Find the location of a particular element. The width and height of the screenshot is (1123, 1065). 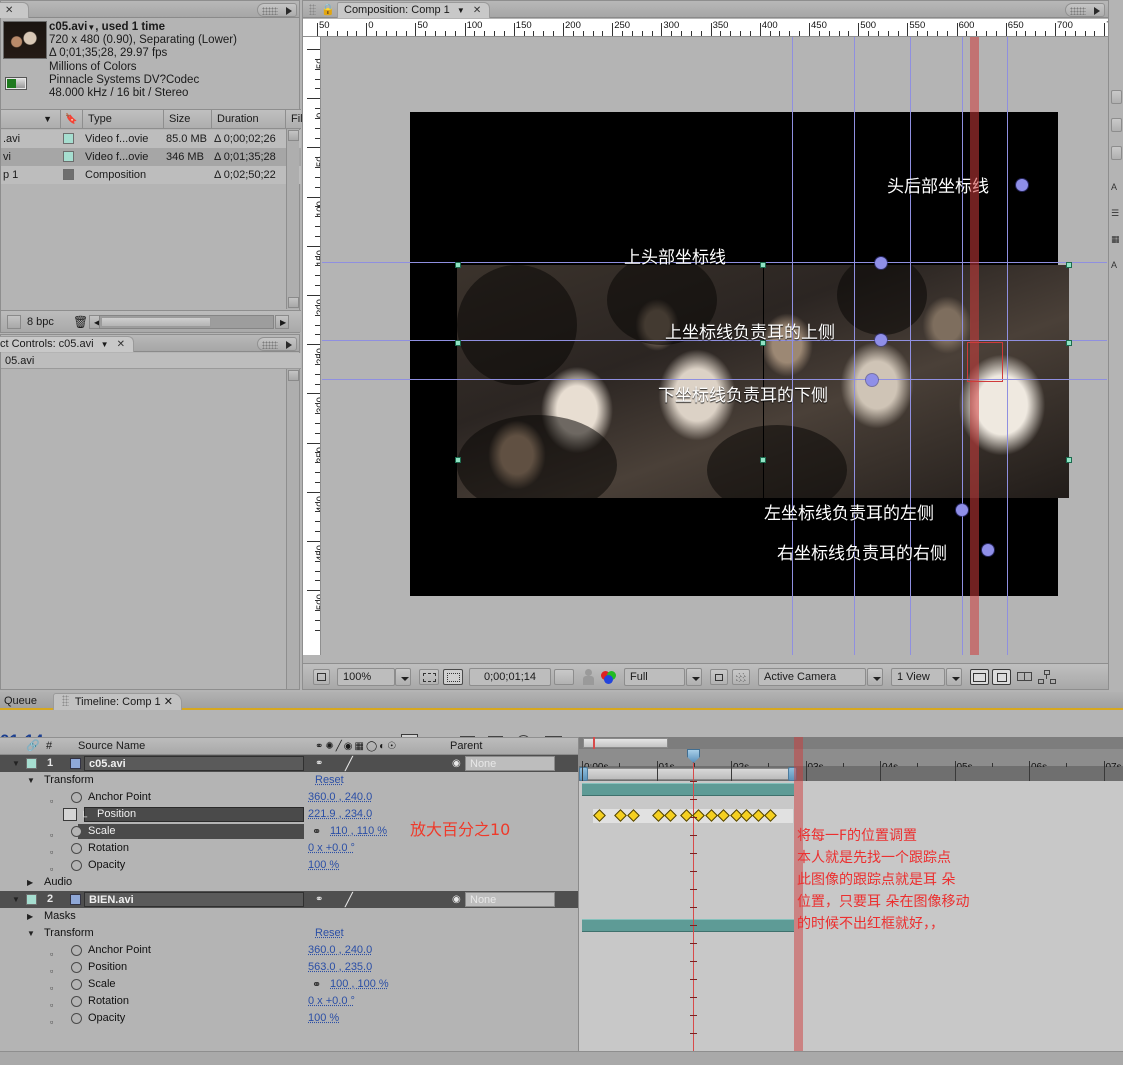

anchor-dot-head-back is located at coordinates (1022, 185).